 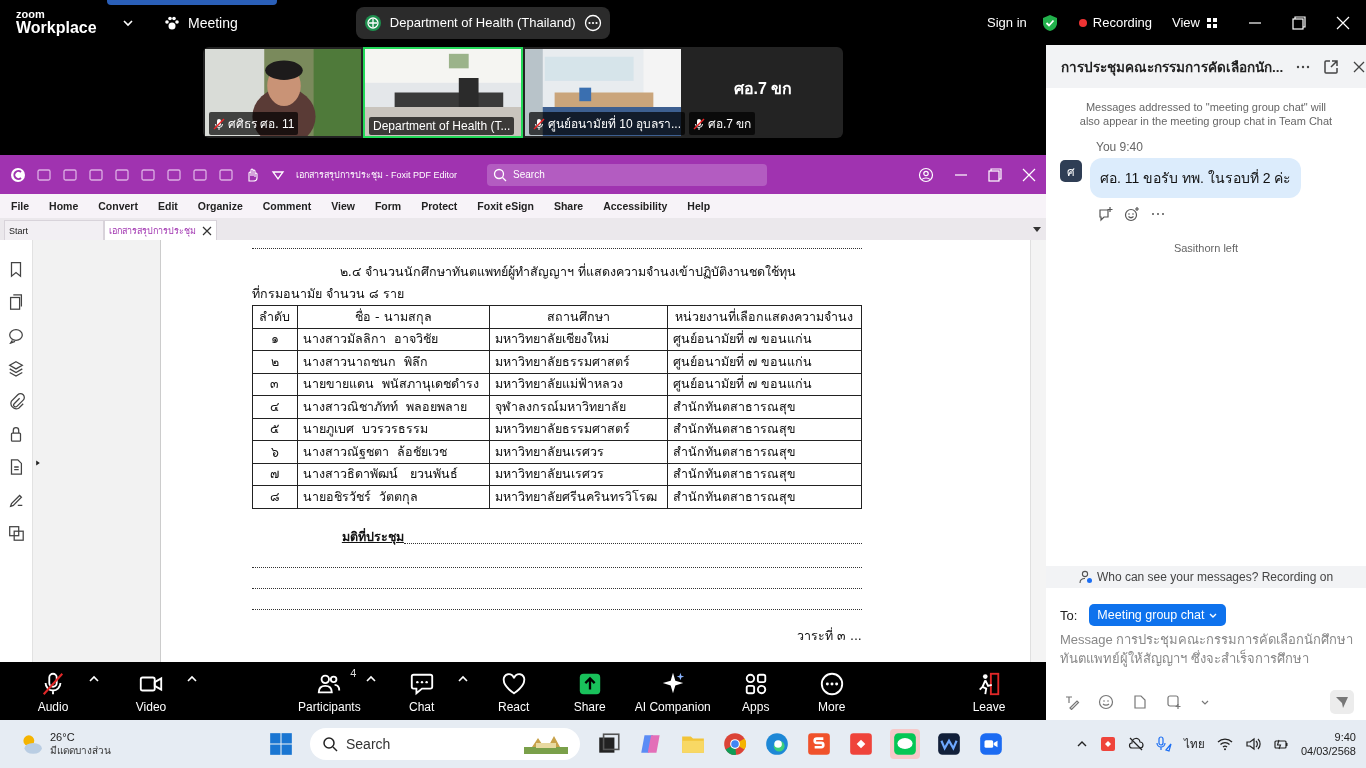 What do you see at coordinates (589, 692) in the screenshot?
I see `toolbar-button: Share` at bounding box center [589, 692].